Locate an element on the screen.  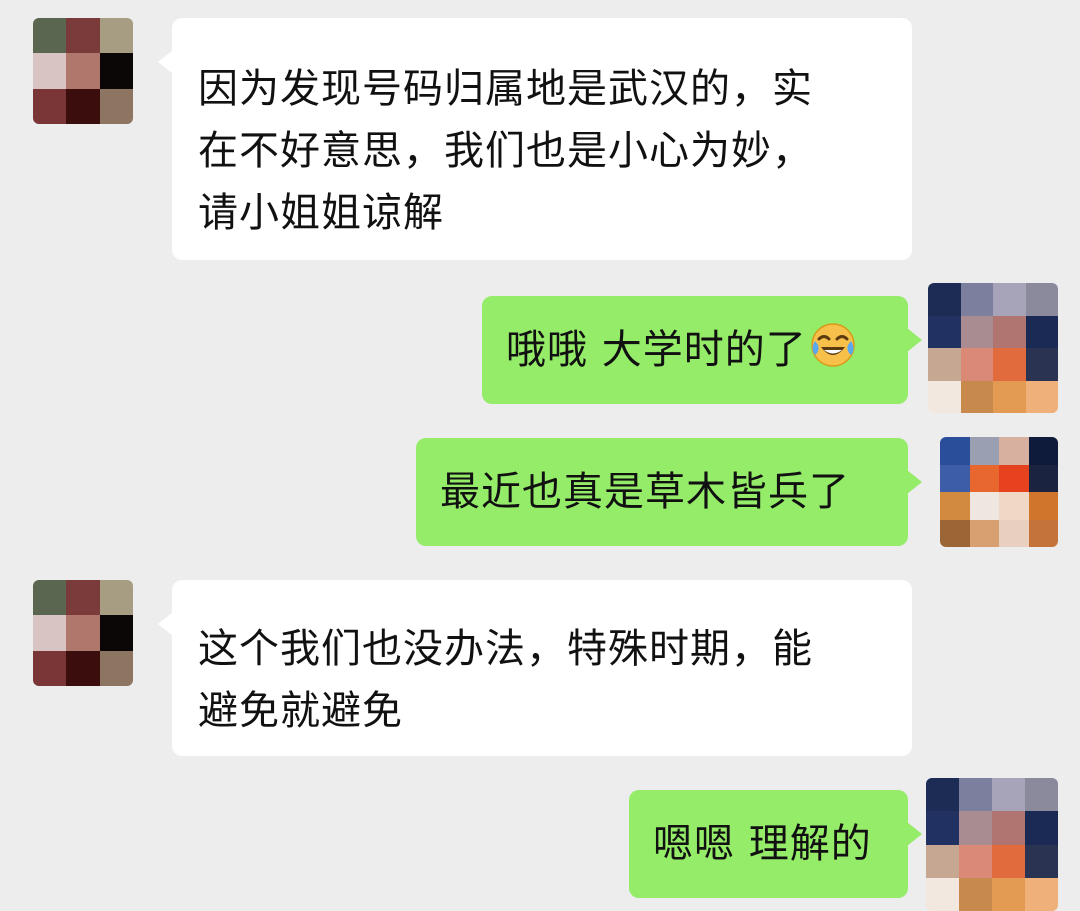
message-text: 最近也真是草木皆兵了 is located at coordinates (645, 492).